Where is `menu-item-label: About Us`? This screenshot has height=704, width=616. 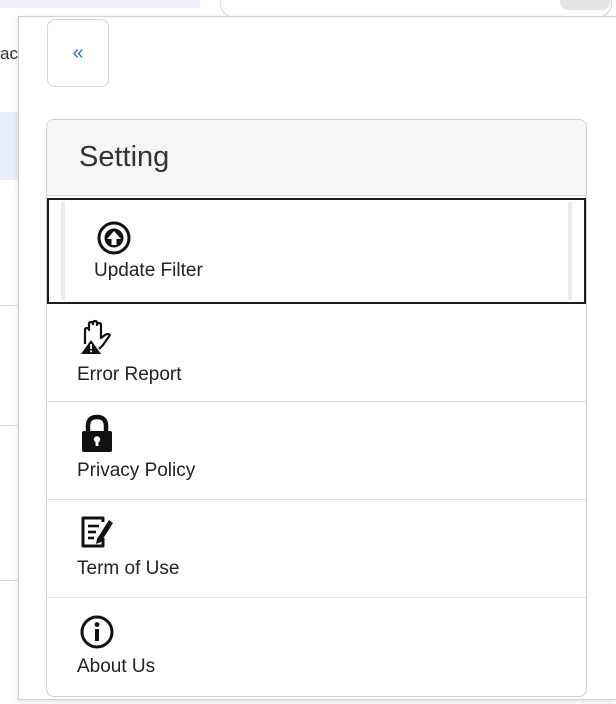
menu-item-label: About Us is located at coordinates (116, 666).